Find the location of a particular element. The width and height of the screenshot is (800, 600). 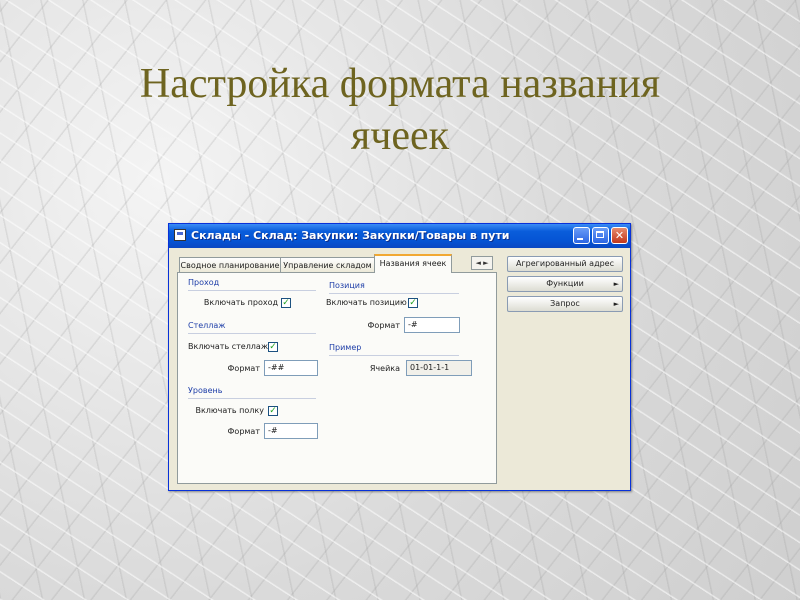

aggregated-address-button: Агрегированный адрес is located at coordinates (565, 264).